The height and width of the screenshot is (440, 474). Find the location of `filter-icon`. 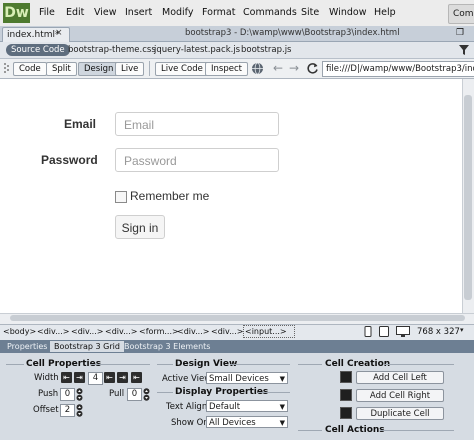

filter-icon is located at coordinates (464, 50).